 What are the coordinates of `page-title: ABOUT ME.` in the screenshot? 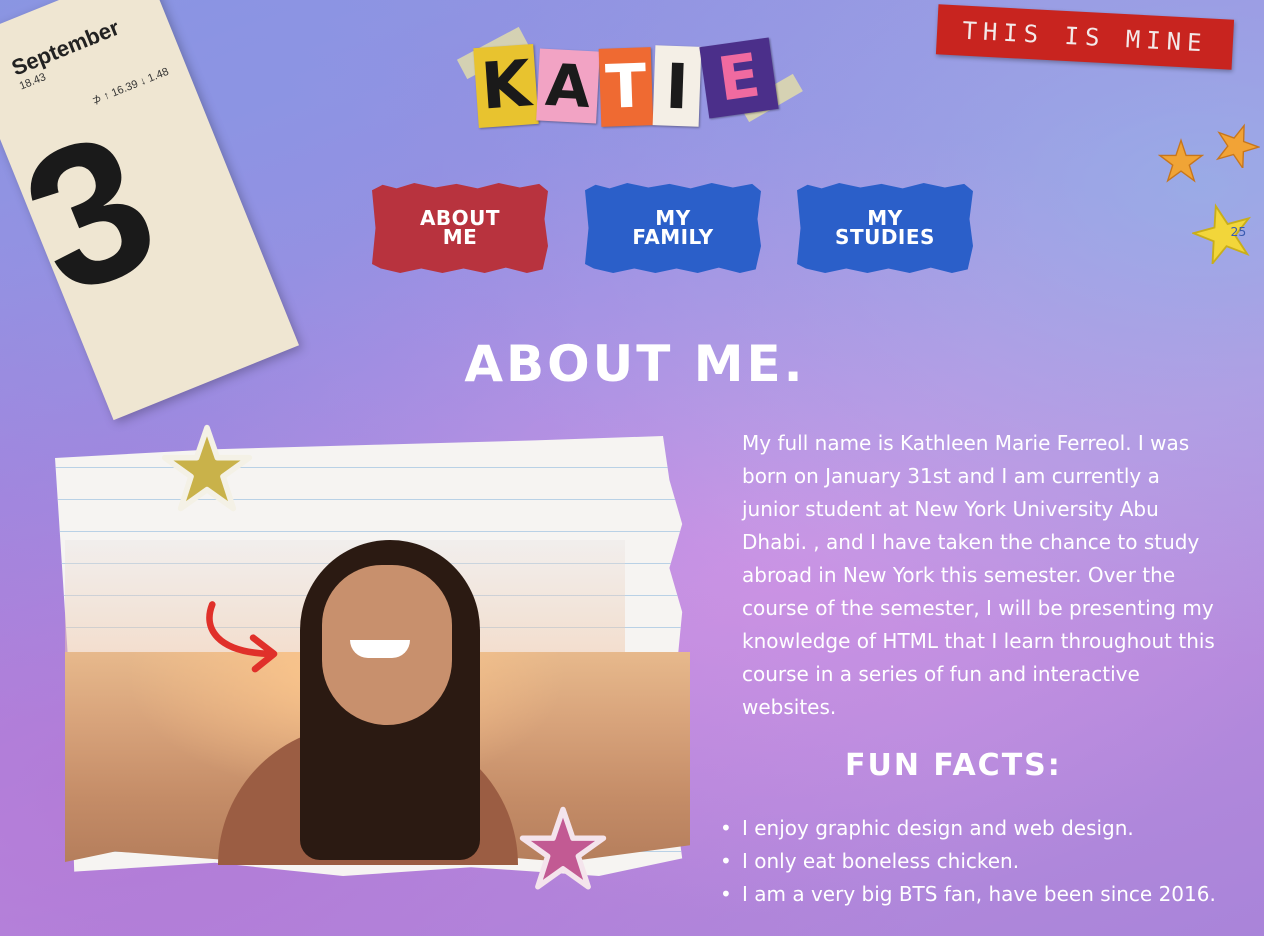 It's located at (635, 364).